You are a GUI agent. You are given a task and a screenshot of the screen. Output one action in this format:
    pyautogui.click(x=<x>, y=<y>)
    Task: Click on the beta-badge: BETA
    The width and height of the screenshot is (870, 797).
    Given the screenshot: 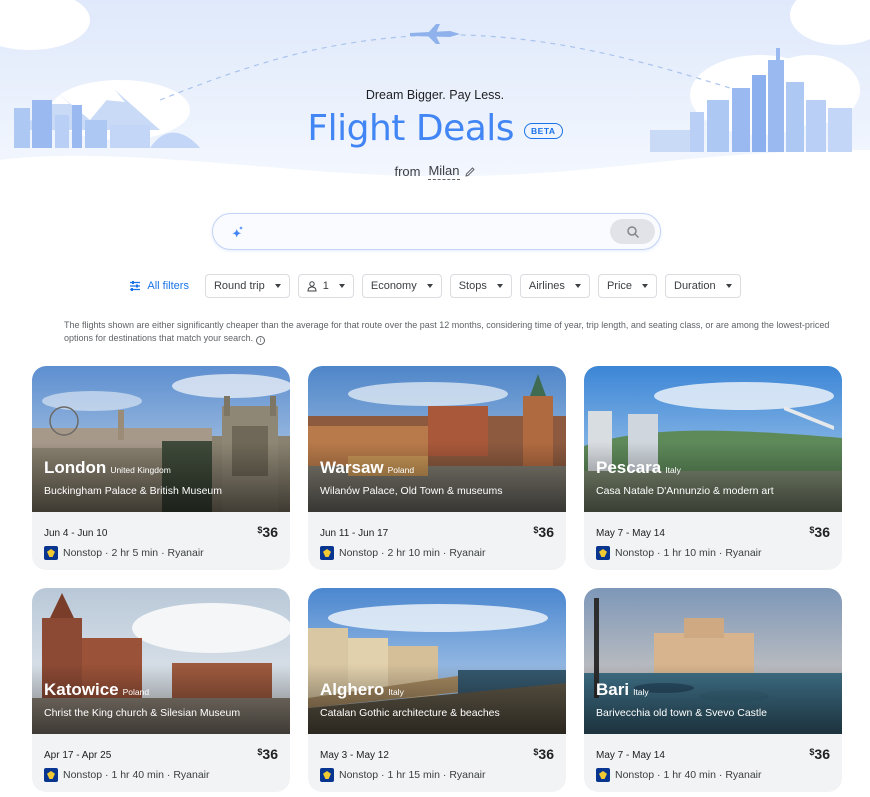 What is the action you would take?
    pyautogui.click(x=543, y=130)
    